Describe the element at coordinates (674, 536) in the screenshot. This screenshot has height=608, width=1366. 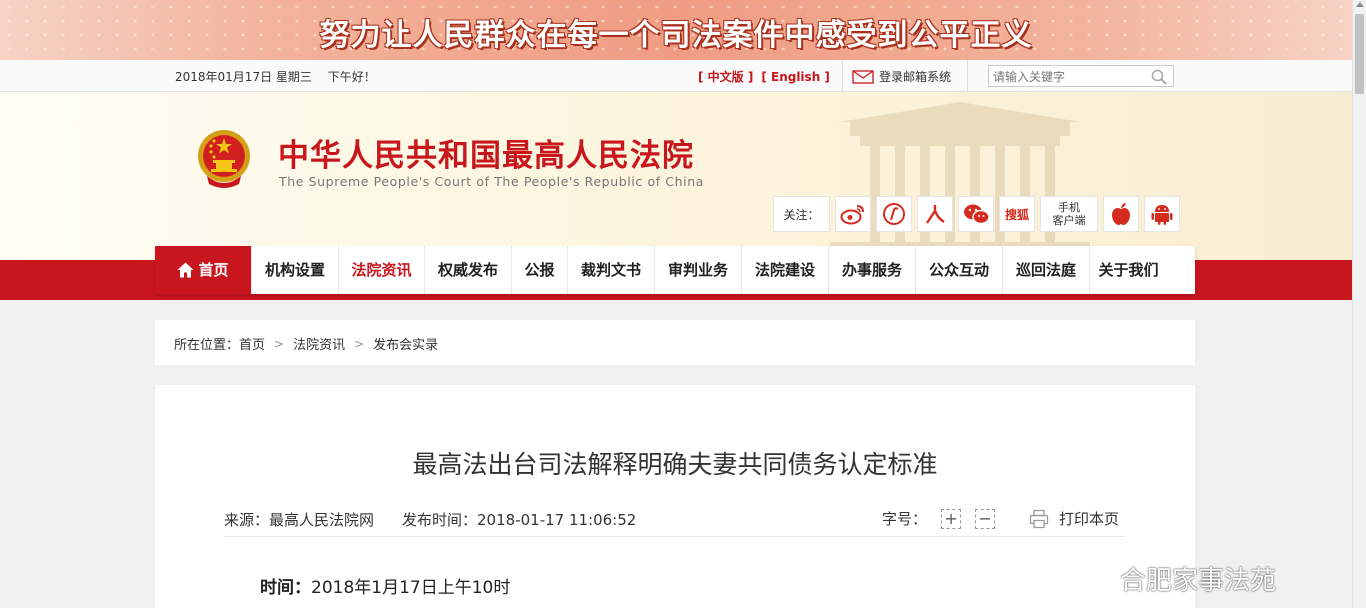
I see `meta-divider` at that location.